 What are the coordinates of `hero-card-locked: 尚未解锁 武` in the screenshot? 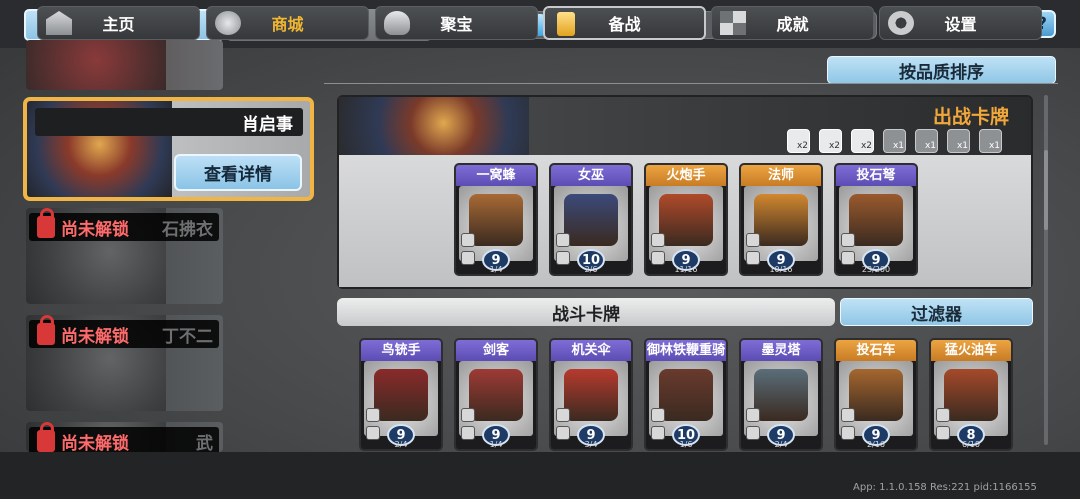 It's located at (124, 437).